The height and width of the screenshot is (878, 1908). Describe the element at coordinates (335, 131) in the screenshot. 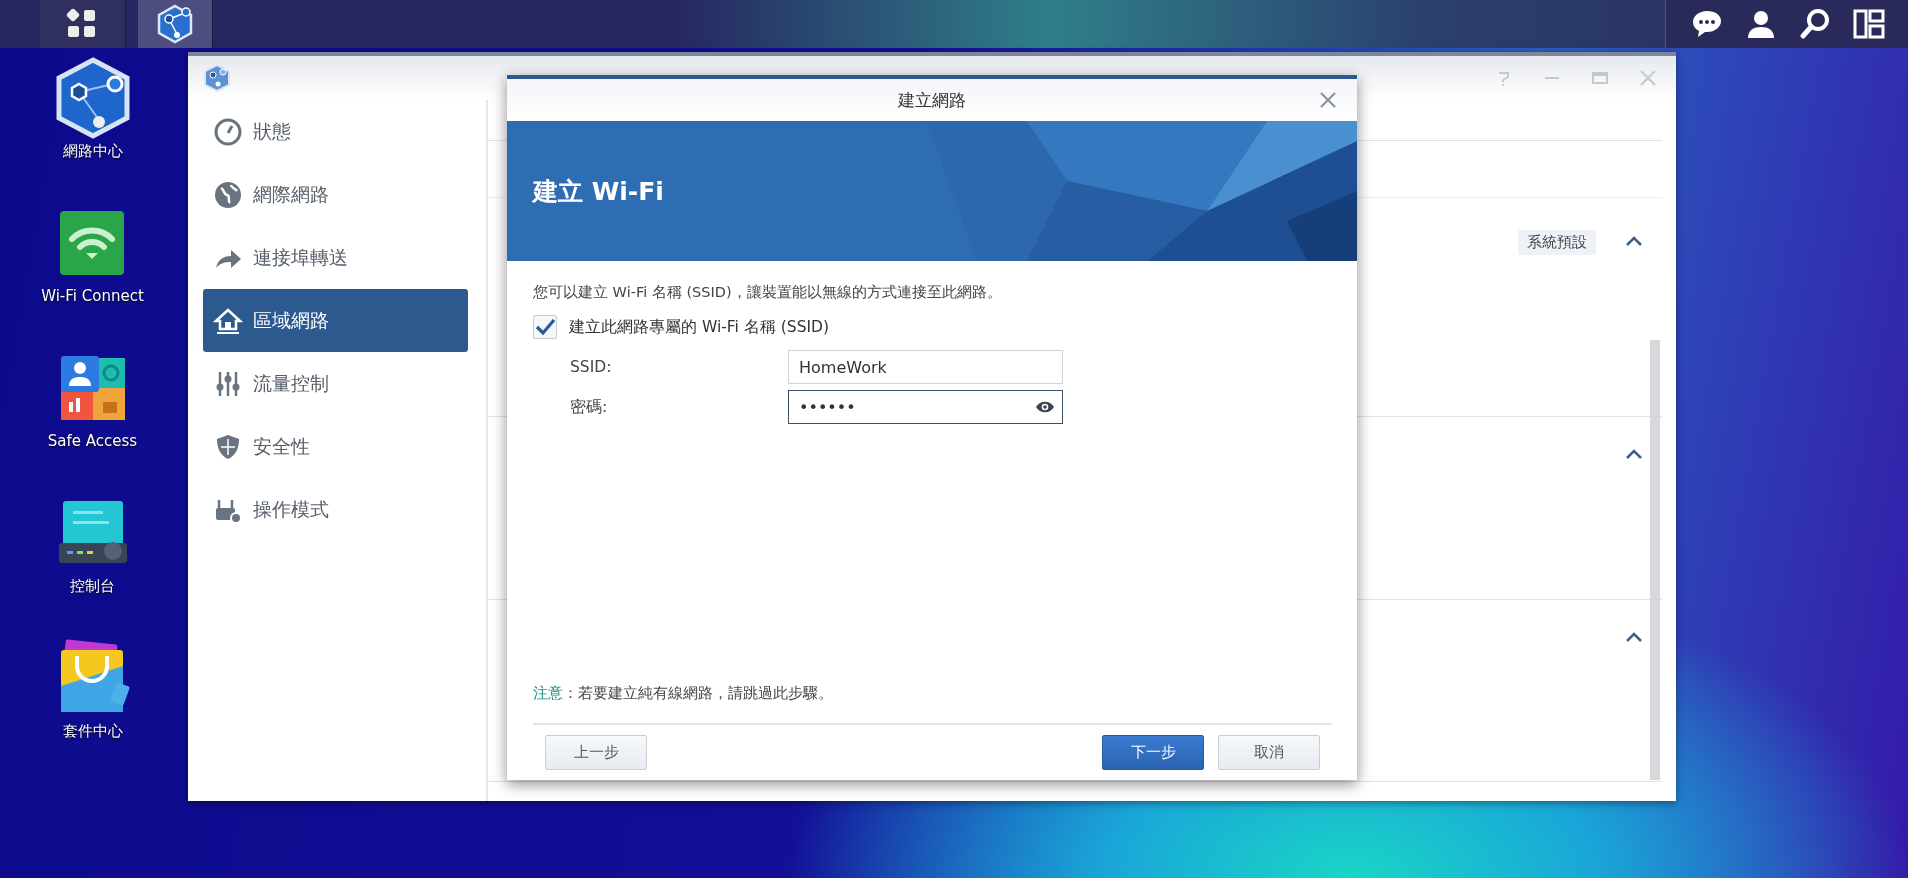

I see `sidebar-item: 狀態` at that location.